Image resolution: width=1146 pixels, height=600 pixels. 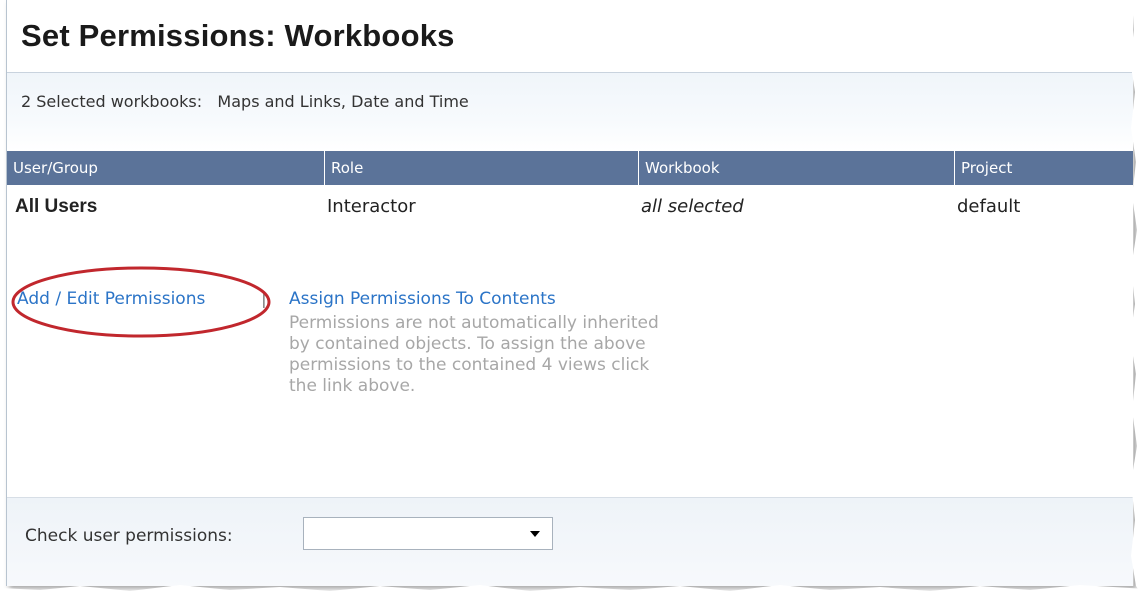 I want to click on title-bar: Set Permissions: Workbooks, so click(x=570, y=36).